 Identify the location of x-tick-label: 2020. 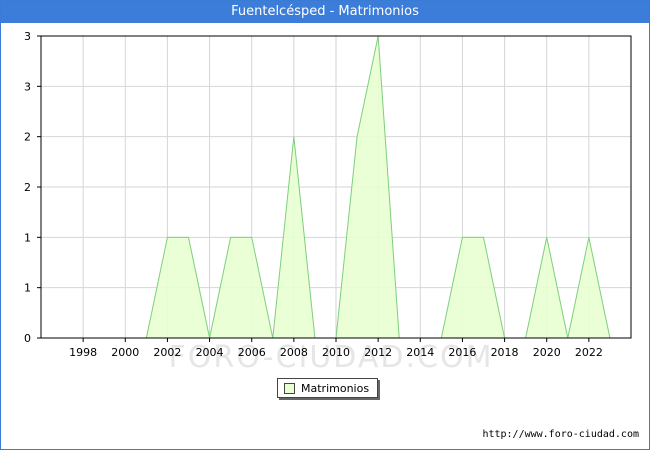
(547, 352).